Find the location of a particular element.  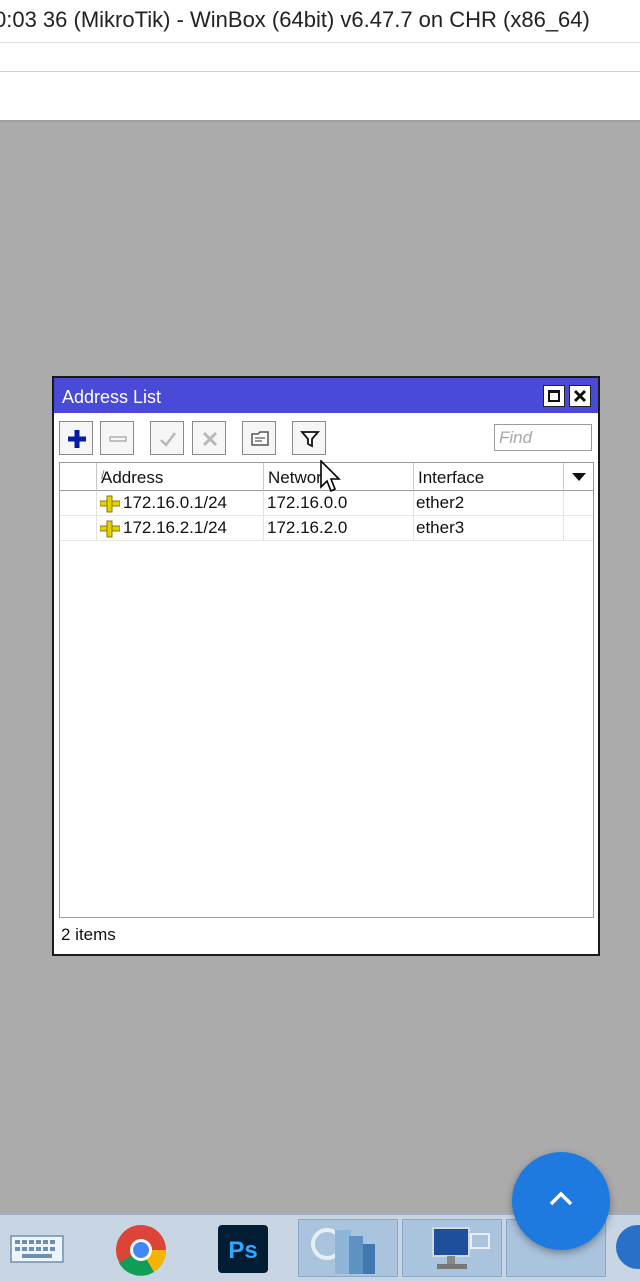

filter-button is located at coordinates (309, 438).